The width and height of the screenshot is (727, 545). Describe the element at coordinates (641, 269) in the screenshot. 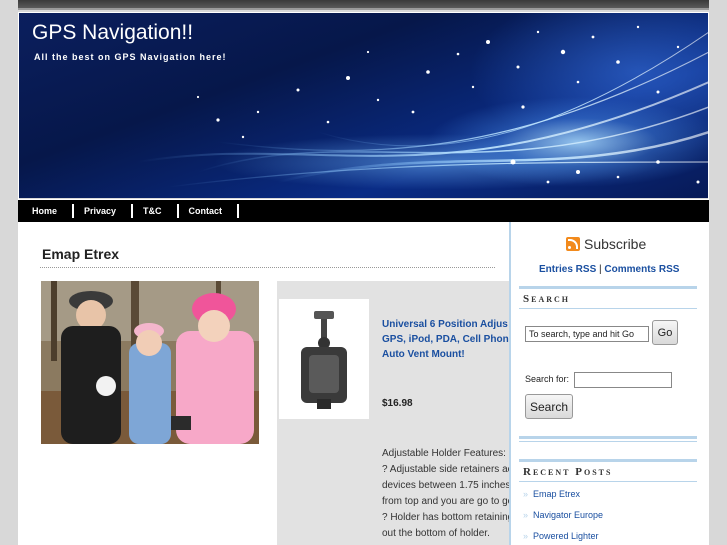

I see `comments-rss-link: Comments RSS` at that location.